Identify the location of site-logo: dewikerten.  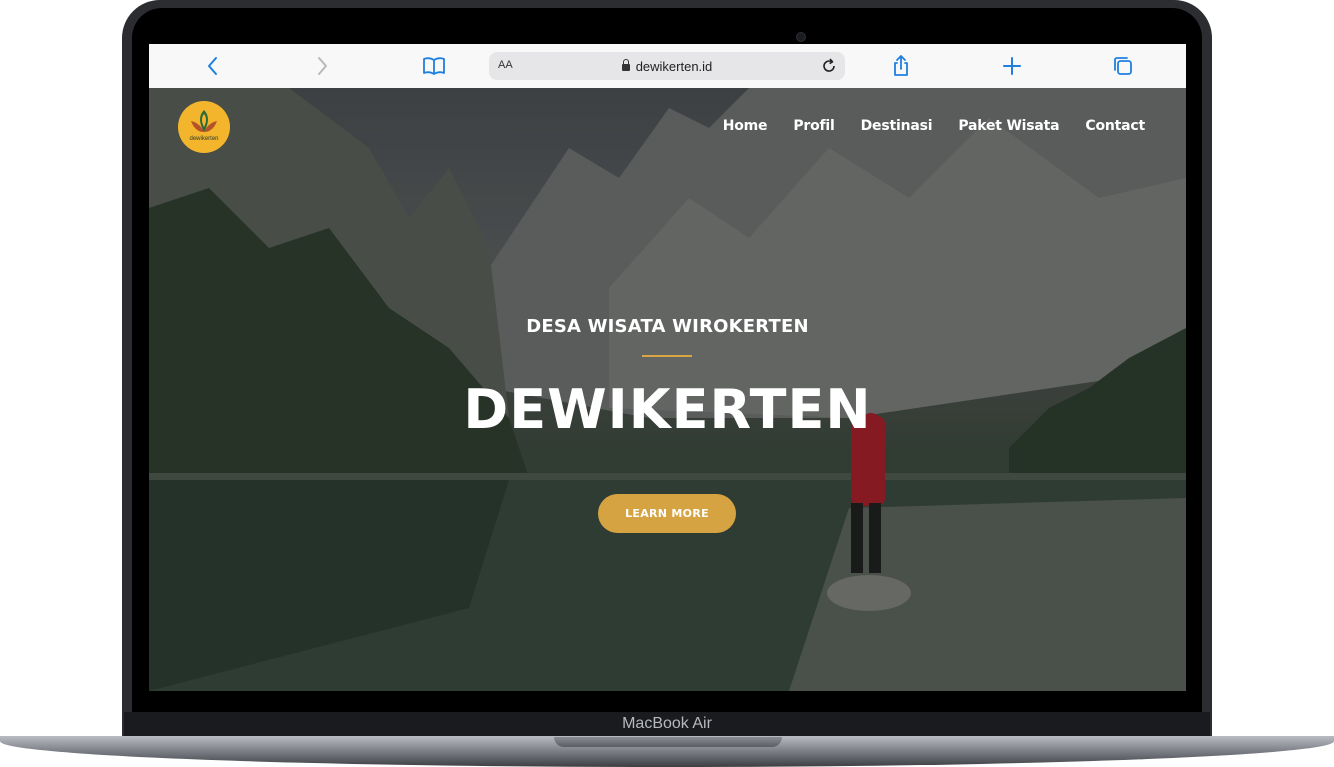
(204, 127).